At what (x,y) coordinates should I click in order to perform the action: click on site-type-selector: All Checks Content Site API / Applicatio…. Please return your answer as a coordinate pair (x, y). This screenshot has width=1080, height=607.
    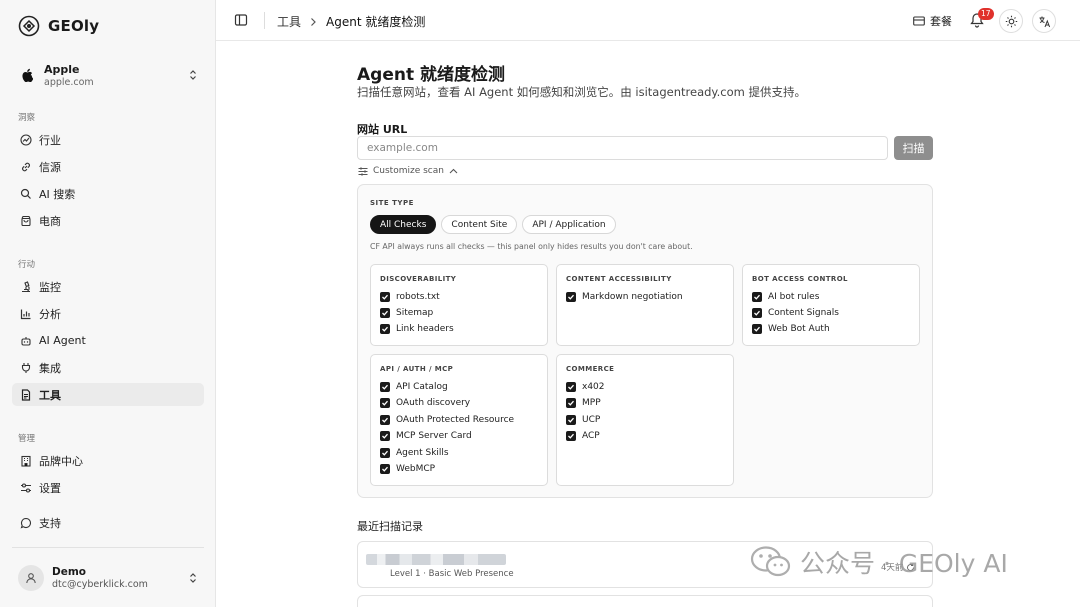
    Looking at the image, I should click on (493, 224).